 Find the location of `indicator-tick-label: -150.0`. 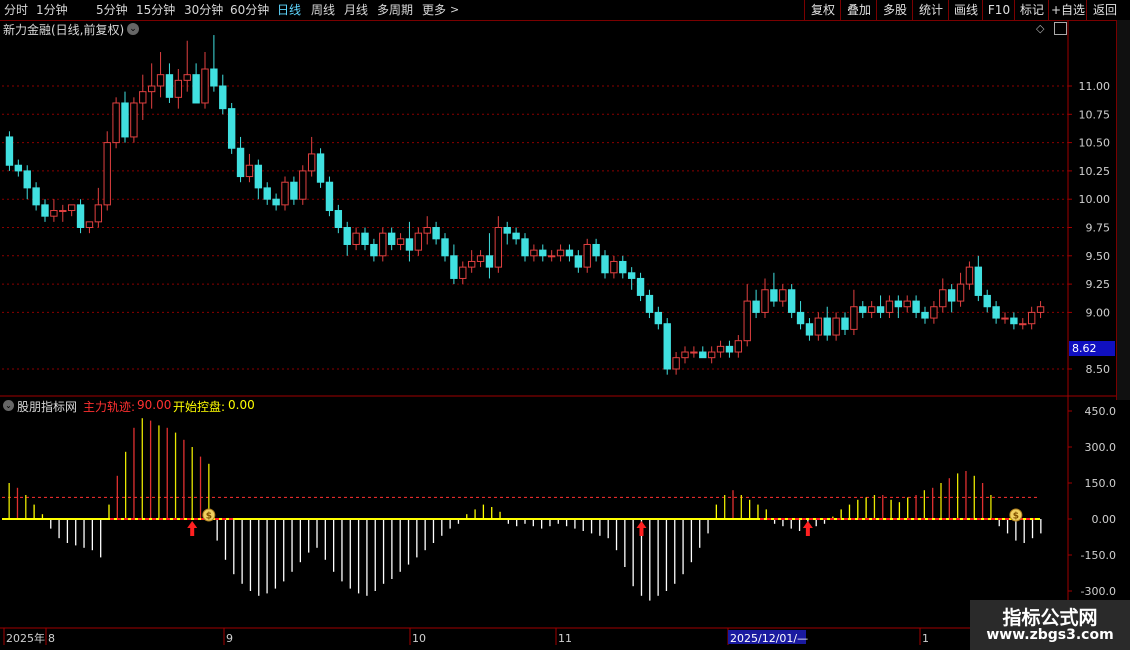

indicator-tick-label: -150.0 is located at coordinates (1098, 555).